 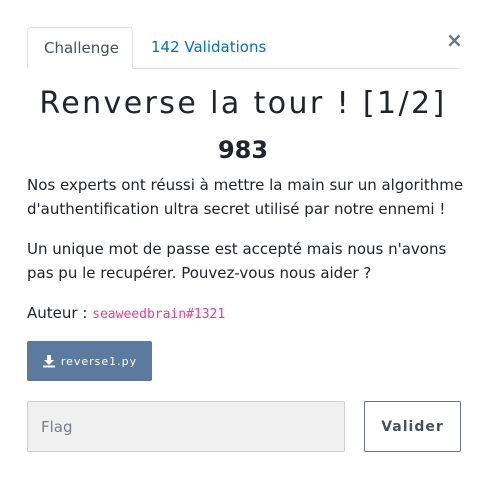 I want to click on challenge-title: Renverse la tour ! [1/2], so click(x=243, y=103).